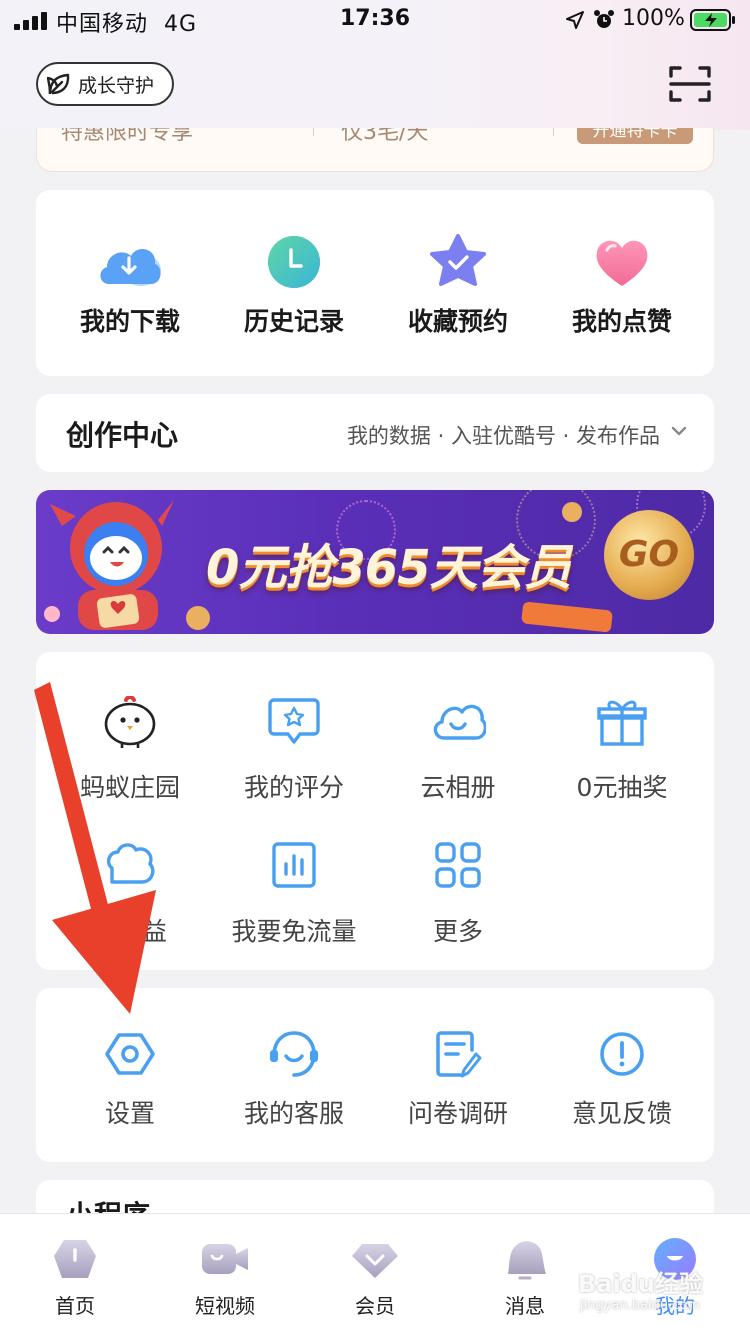  What do you see at coordinates (225, 1259) in the screenshot?
I see `video-icon` at bounding box center [225, 1259].